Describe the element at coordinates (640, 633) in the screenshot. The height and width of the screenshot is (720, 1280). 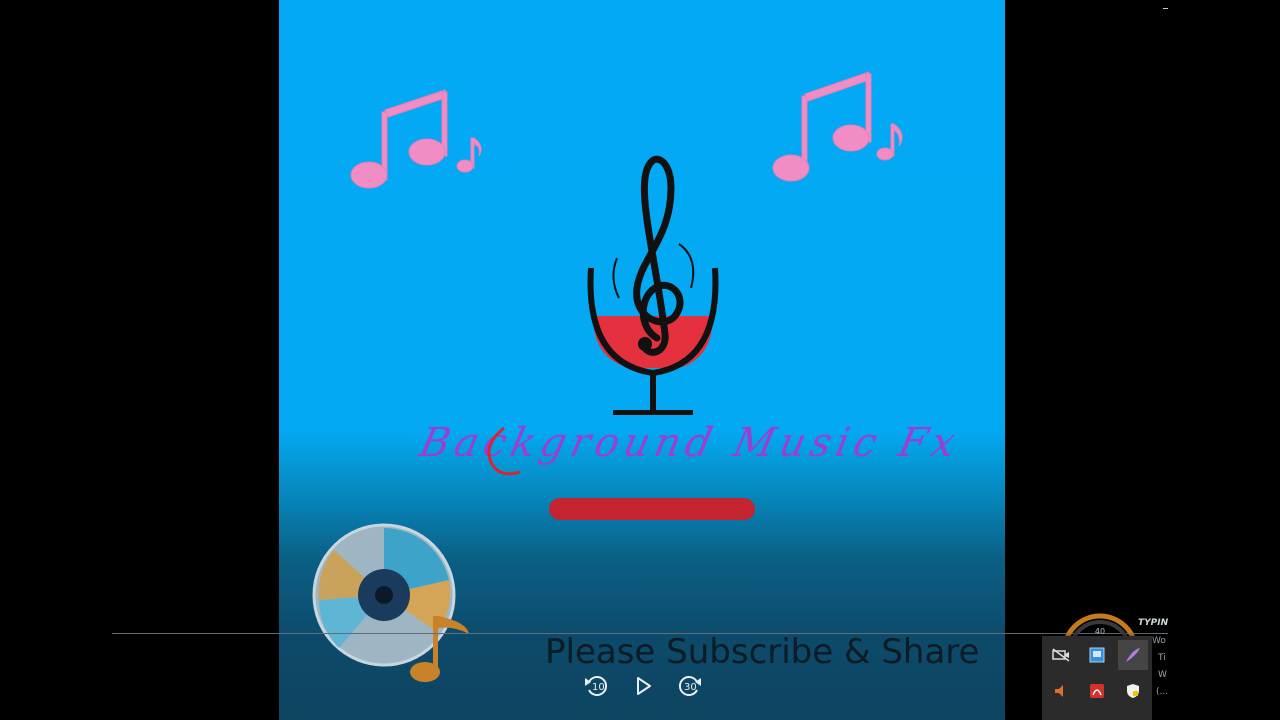
I see `seek-bar` at that location.